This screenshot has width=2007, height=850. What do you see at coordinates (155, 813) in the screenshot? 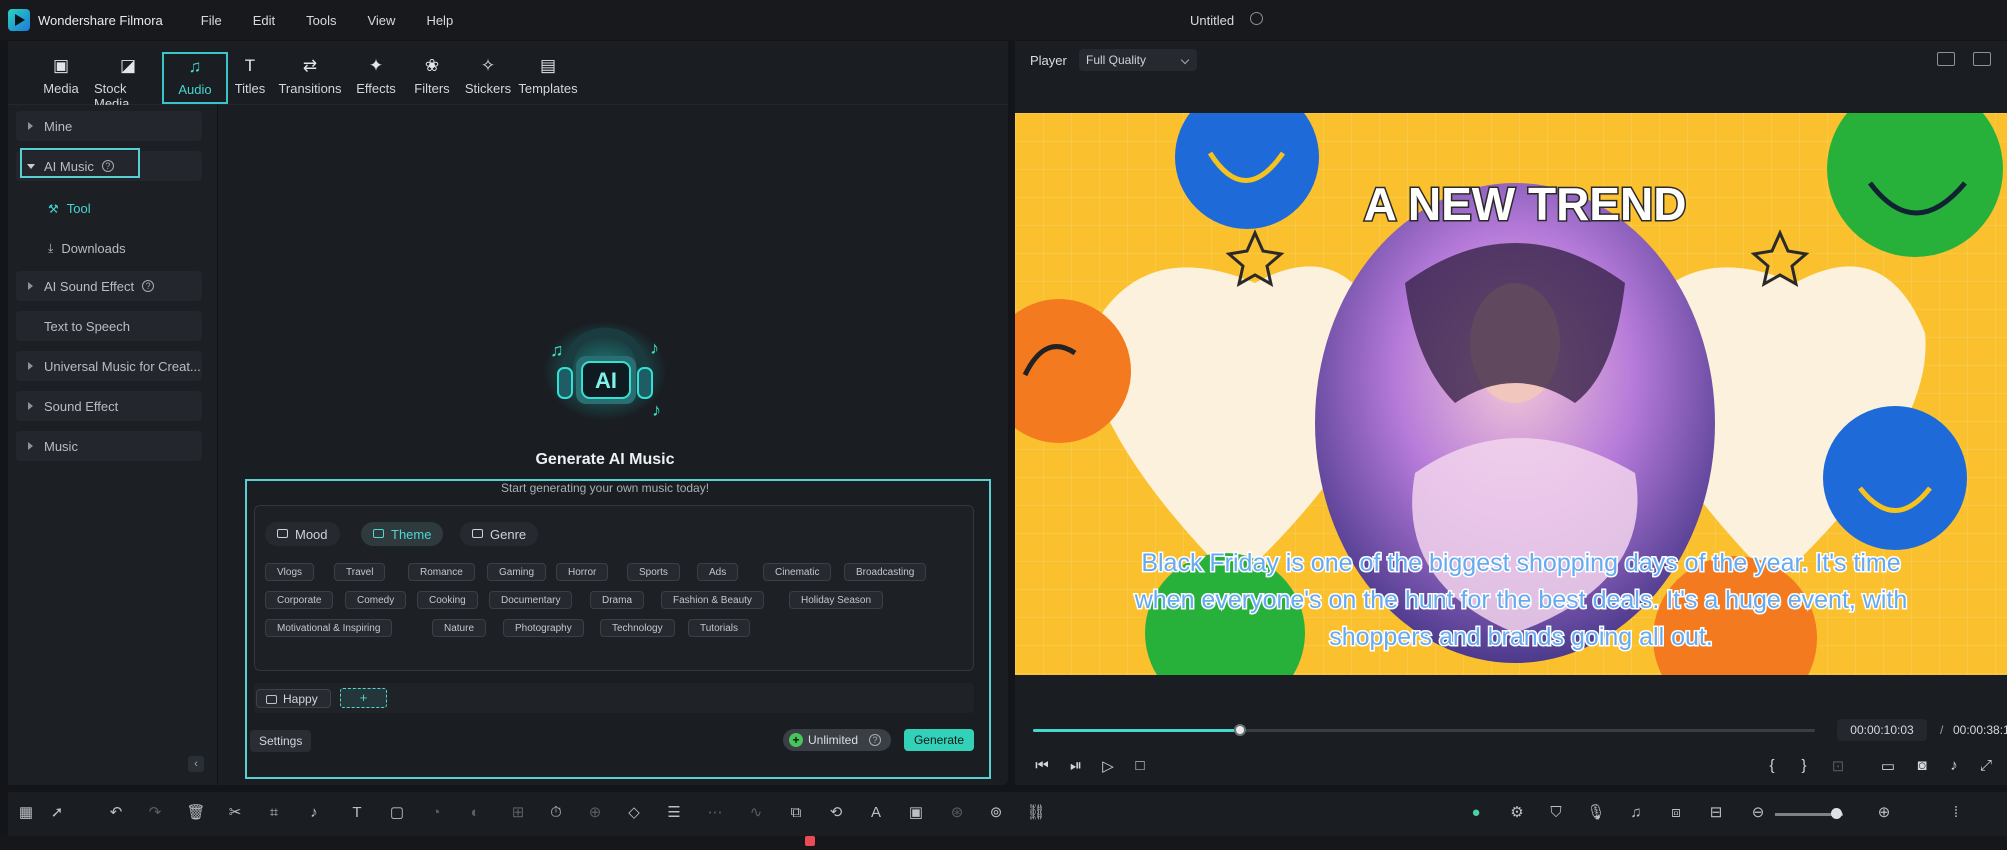
I see `redo-icon: ↷` at bounding box center [155, 813].